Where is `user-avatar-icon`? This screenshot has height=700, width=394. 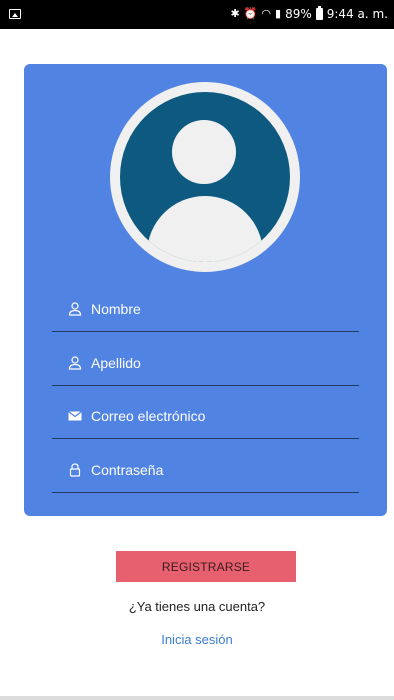 user-avatar-icon is located at coordinates (205, 177).